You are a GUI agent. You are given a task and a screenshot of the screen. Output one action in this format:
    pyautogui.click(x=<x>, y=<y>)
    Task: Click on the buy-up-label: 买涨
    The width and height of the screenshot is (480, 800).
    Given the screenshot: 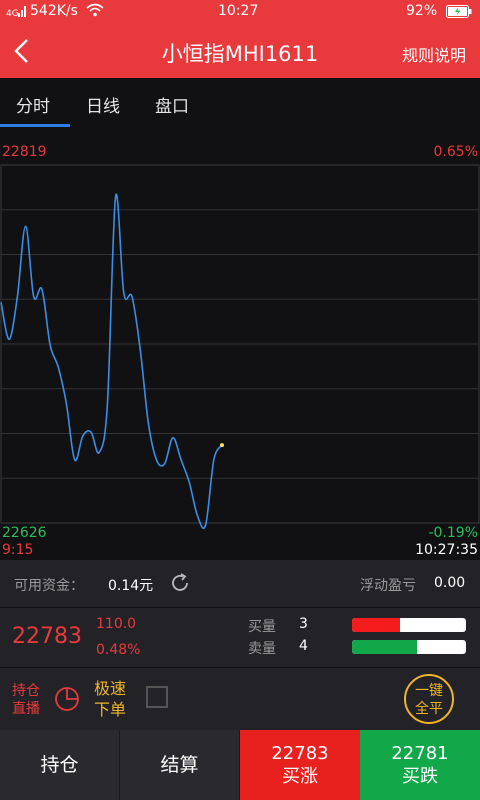 What is the action you would take?
    pyautogui.click(x=300, y=776)
    